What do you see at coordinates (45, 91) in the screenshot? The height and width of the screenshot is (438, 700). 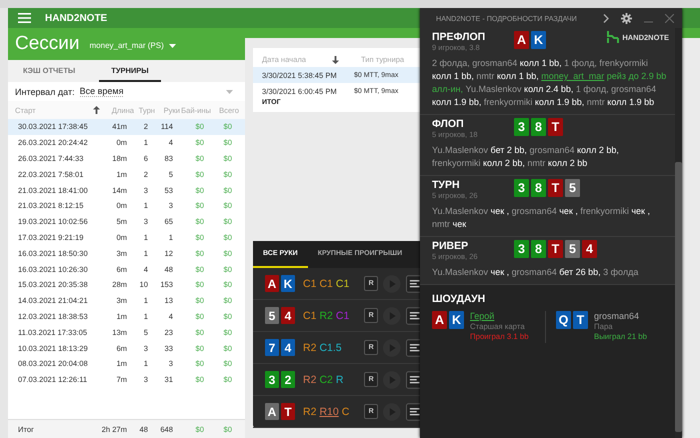 I see `date-filter-label: Интервал дат:` at bounding box center [45, 91].